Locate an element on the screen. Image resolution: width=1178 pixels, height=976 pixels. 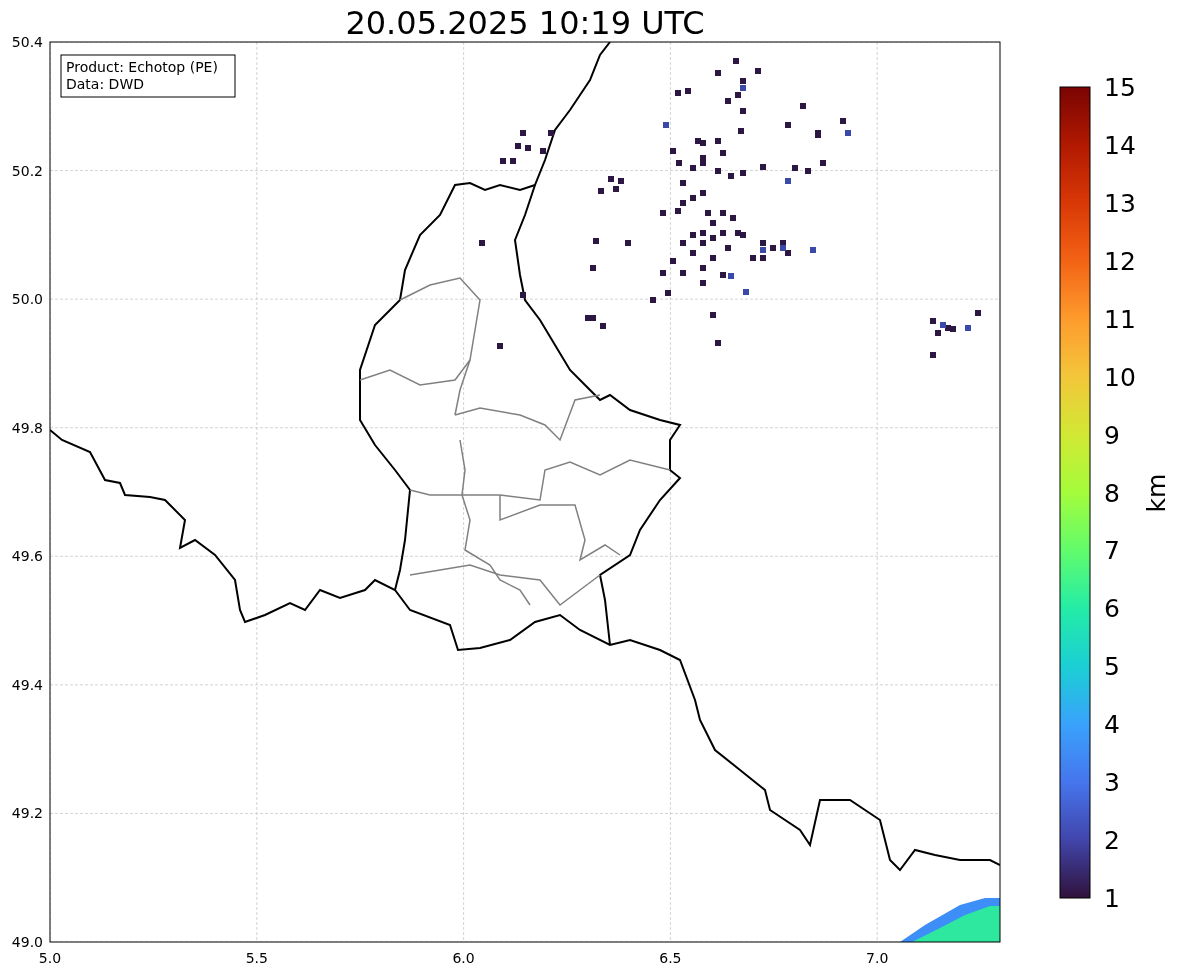
legend-text: Product: Echotop (PE) is located at coordinates (142, 67).